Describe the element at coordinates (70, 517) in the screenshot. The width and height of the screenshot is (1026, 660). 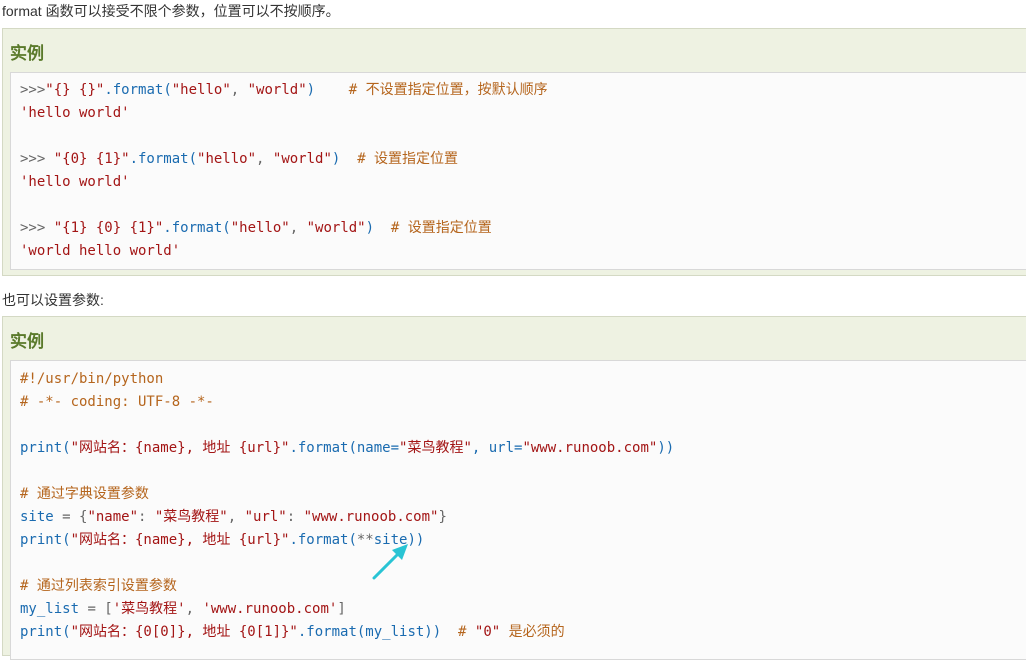
I see `code-token: = {` at that location.